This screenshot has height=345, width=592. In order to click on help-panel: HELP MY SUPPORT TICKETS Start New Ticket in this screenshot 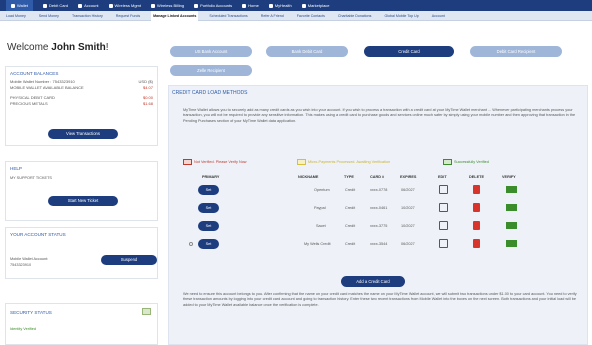, I will do `click(81, 191)`.